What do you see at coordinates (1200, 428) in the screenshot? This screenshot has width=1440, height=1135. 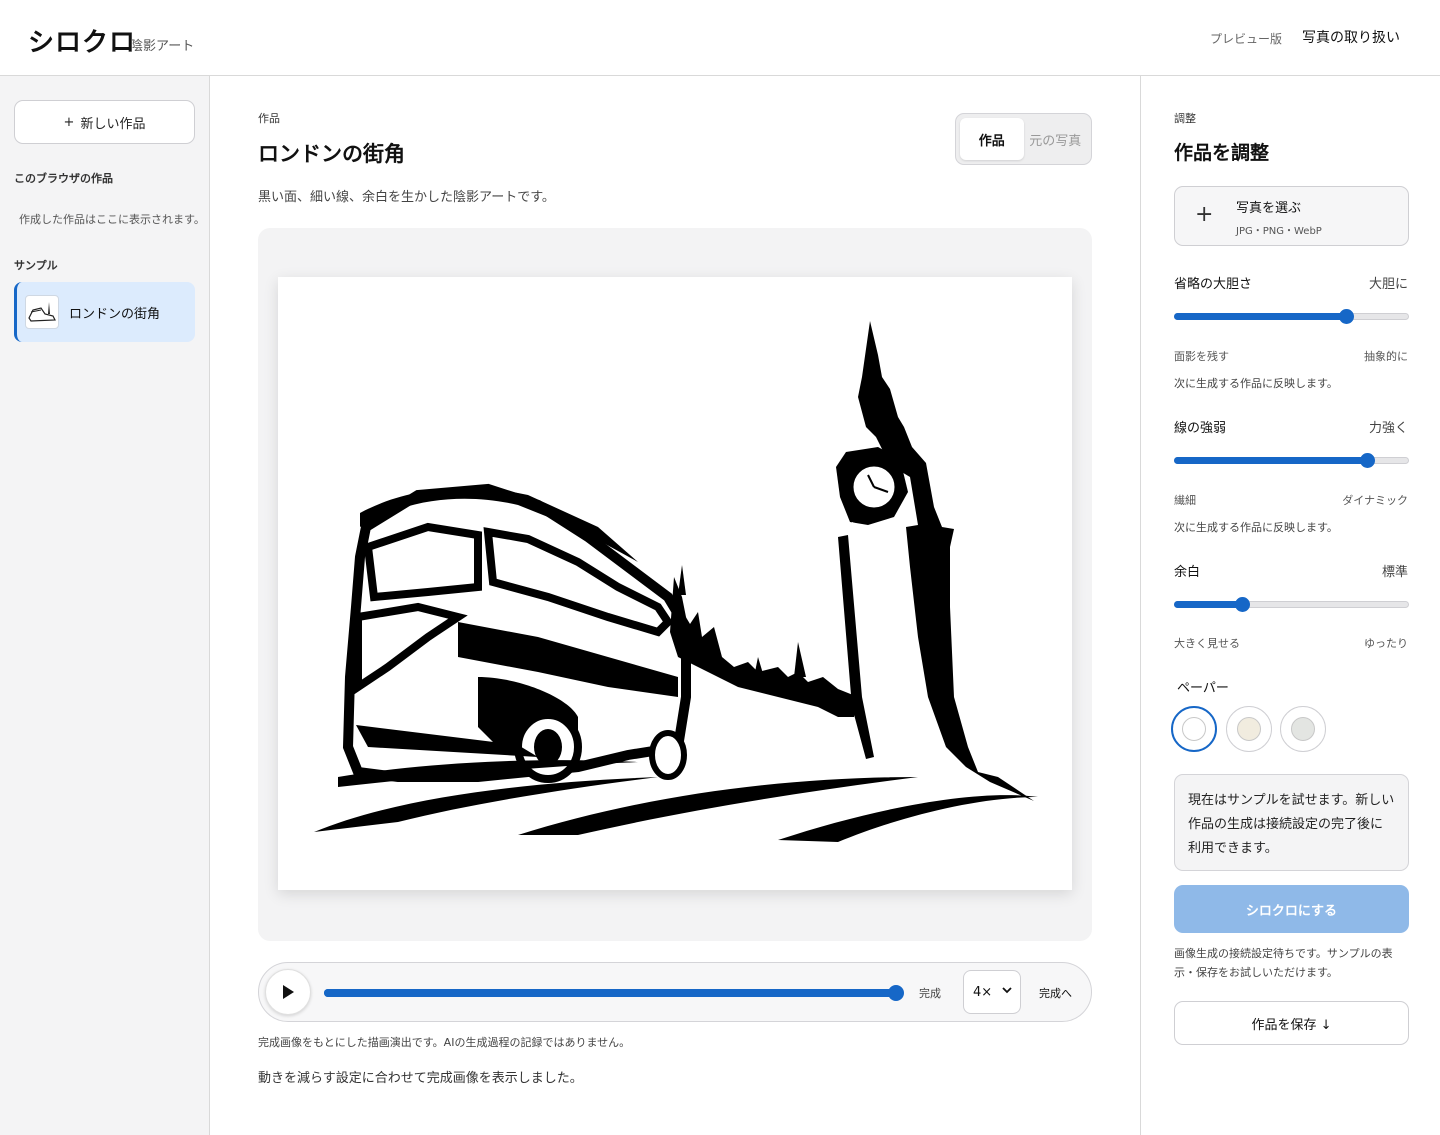 I see `stroke-slider-label: 線の強弱` at bounding box center [1200, 428].